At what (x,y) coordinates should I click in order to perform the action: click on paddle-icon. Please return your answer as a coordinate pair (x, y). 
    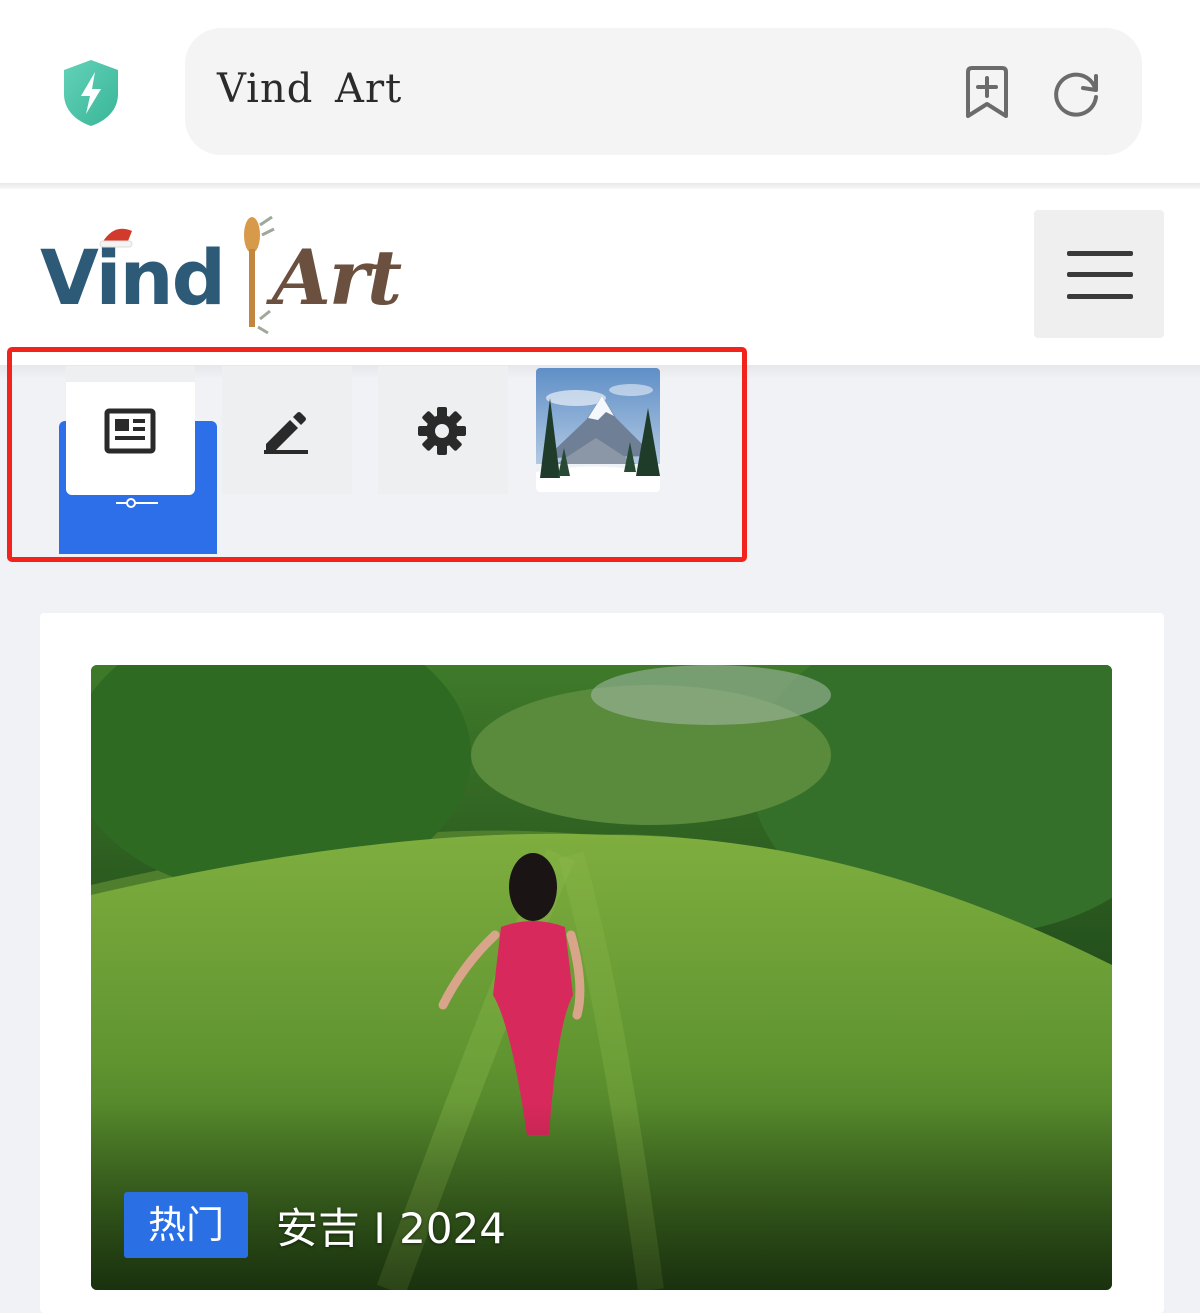
    Looking at the image, I should click on (259, 275).